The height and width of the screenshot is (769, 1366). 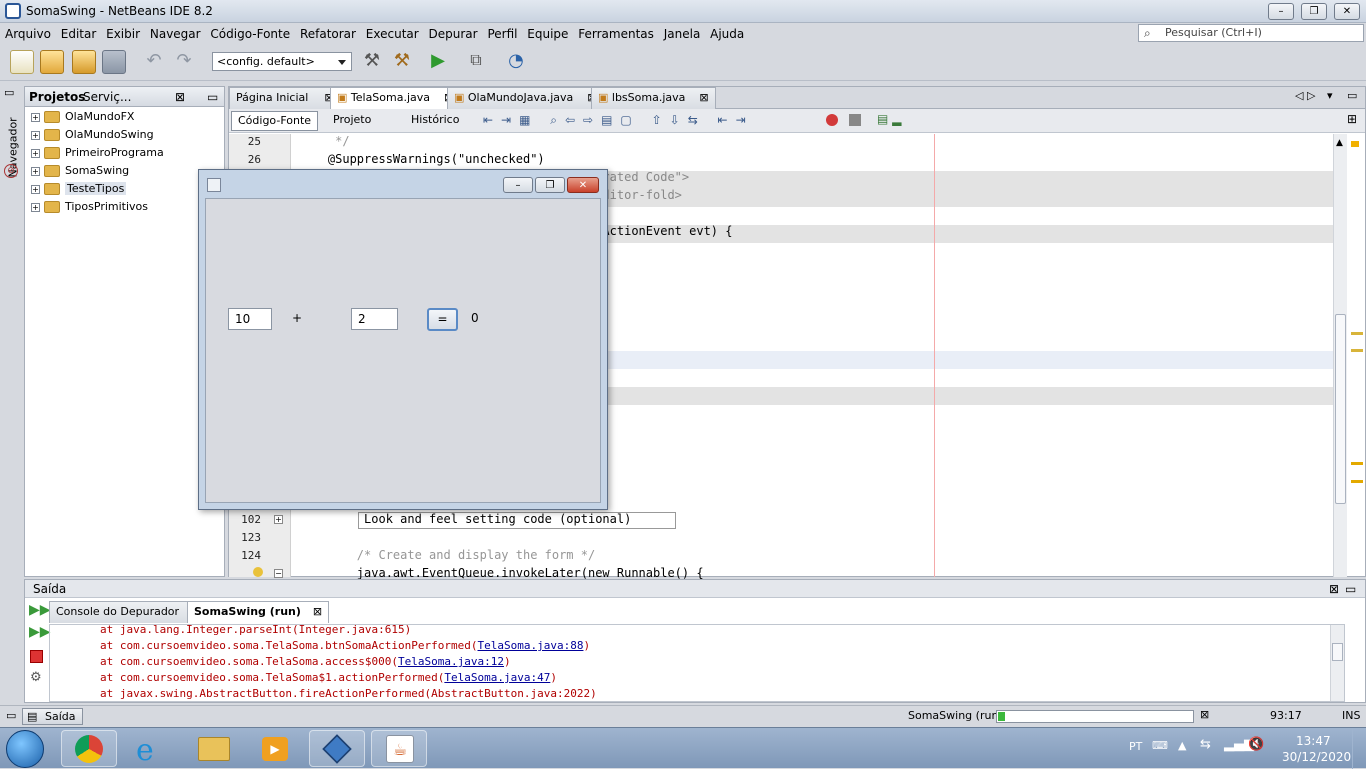 I want to click on folded-code-box, so click(x=517, y=520).